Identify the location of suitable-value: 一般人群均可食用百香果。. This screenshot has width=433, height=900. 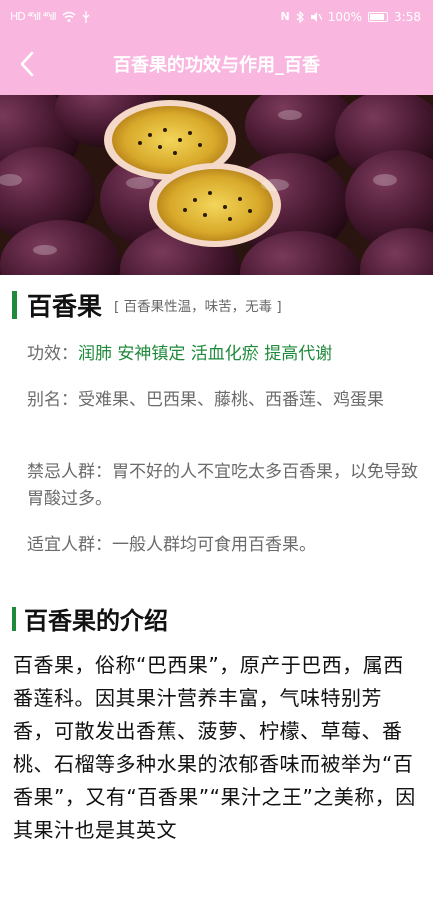
(214, 545).